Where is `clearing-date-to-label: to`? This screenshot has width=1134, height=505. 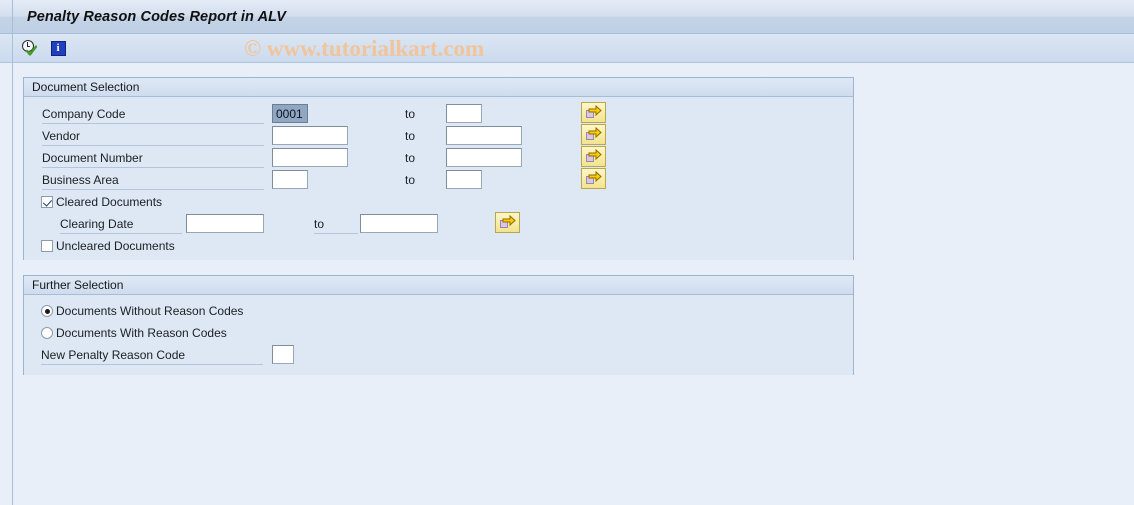
clearing-date-to-label: to is located at coordinates (319, 224).